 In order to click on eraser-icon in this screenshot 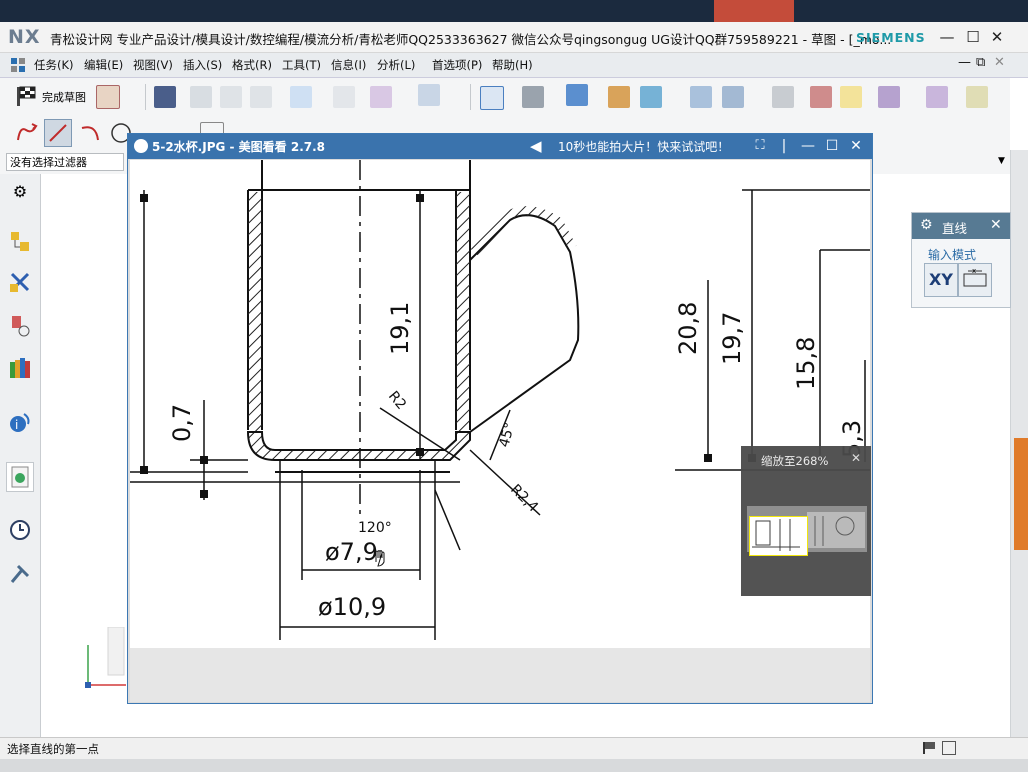, I will do `click(821, 97)`.